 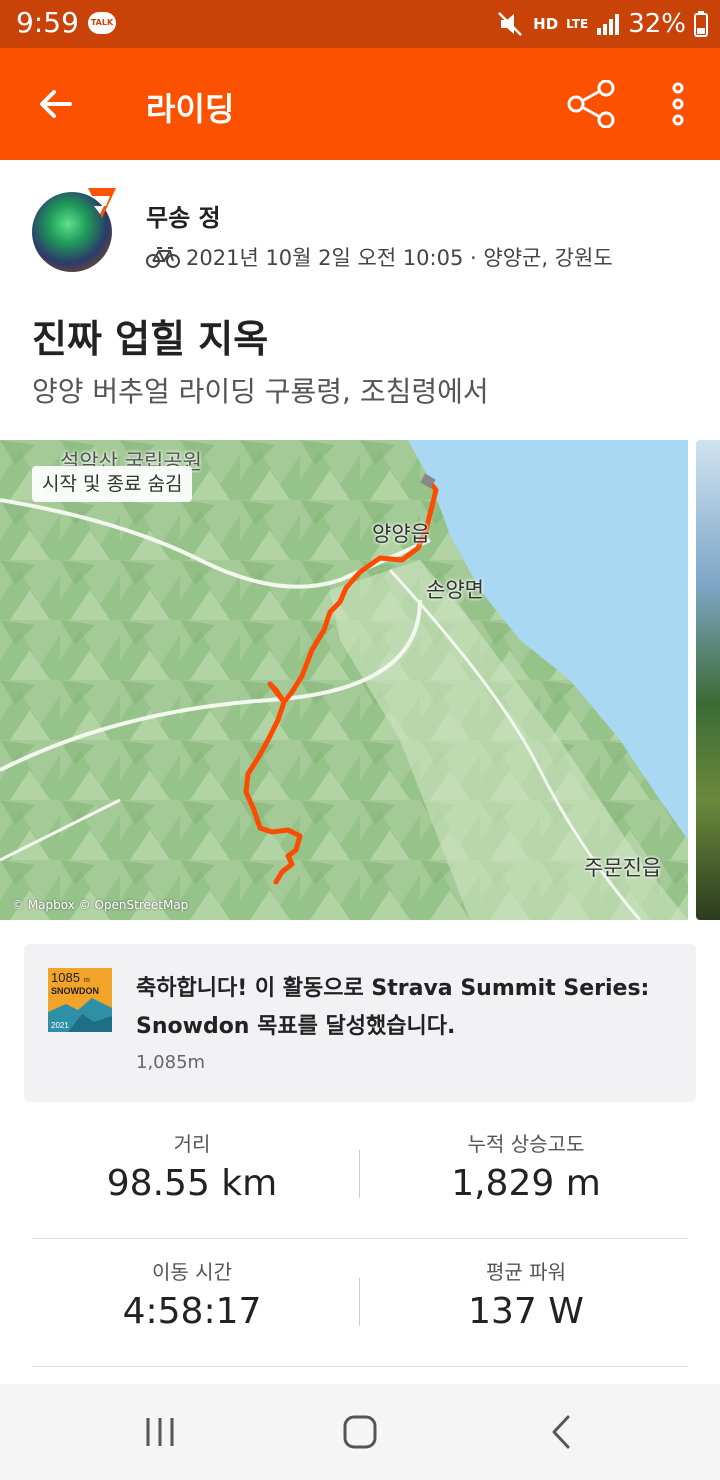 I want to click on system-nav-bar, so click(x=360, y=1432).